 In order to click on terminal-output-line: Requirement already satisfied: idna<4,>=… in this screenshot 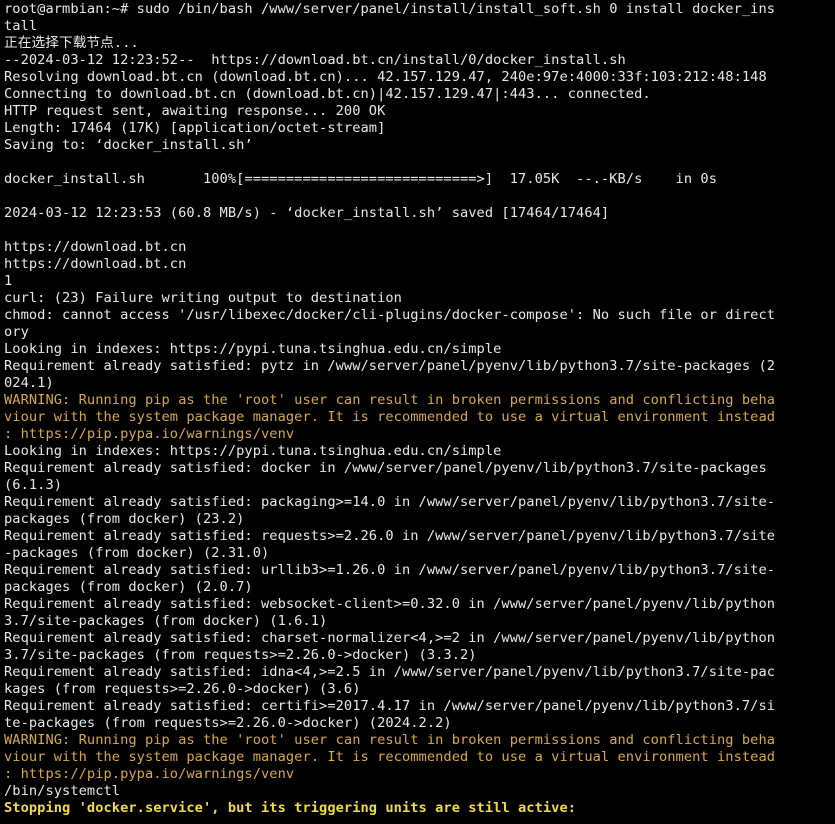, I will do `click(390, 672)`.